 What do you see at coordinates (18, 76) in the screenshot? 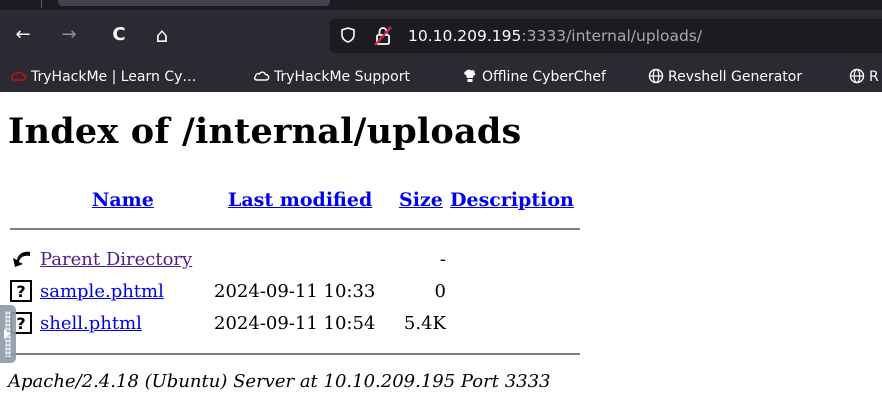
I see `tryhackme-icon` at bounding box center [18, 76].